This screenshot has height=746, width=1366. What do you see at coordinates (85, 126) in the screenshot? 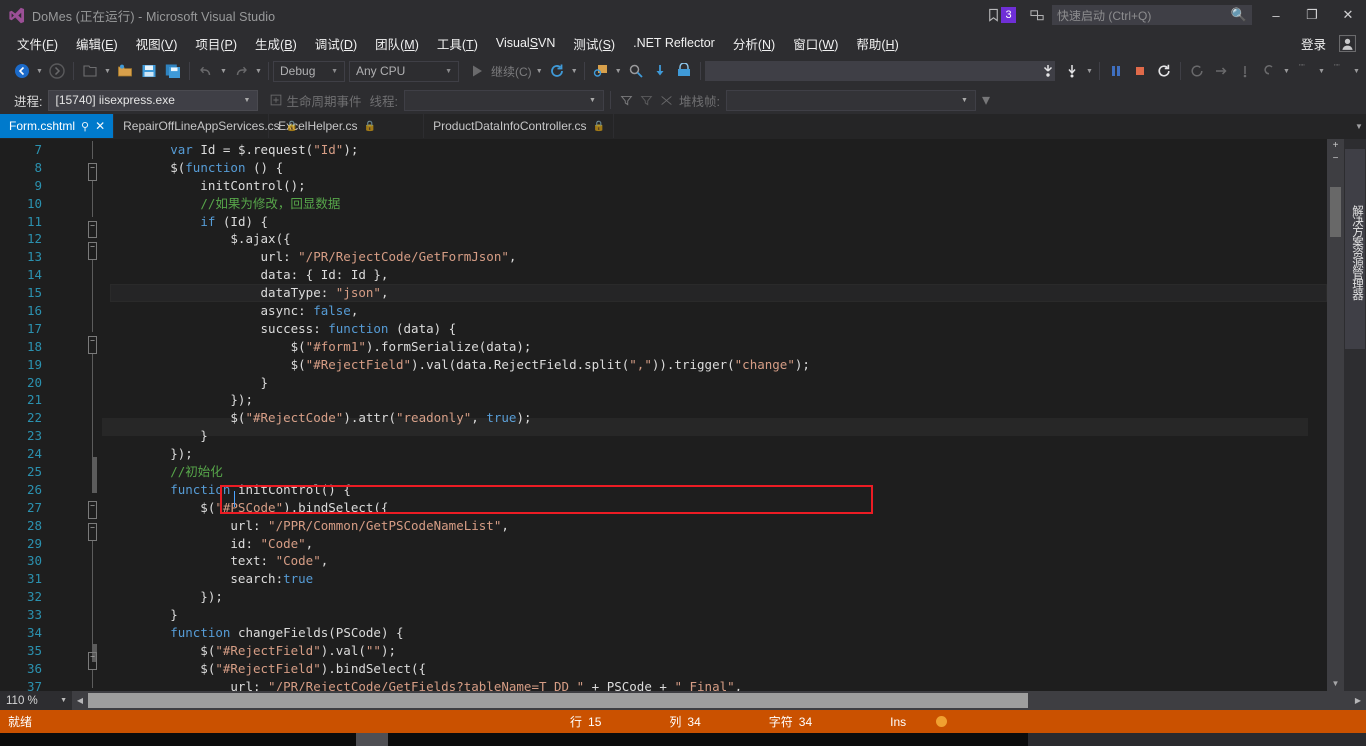
I see `pin-icon: ⚲` at bounding box center [85, 126].